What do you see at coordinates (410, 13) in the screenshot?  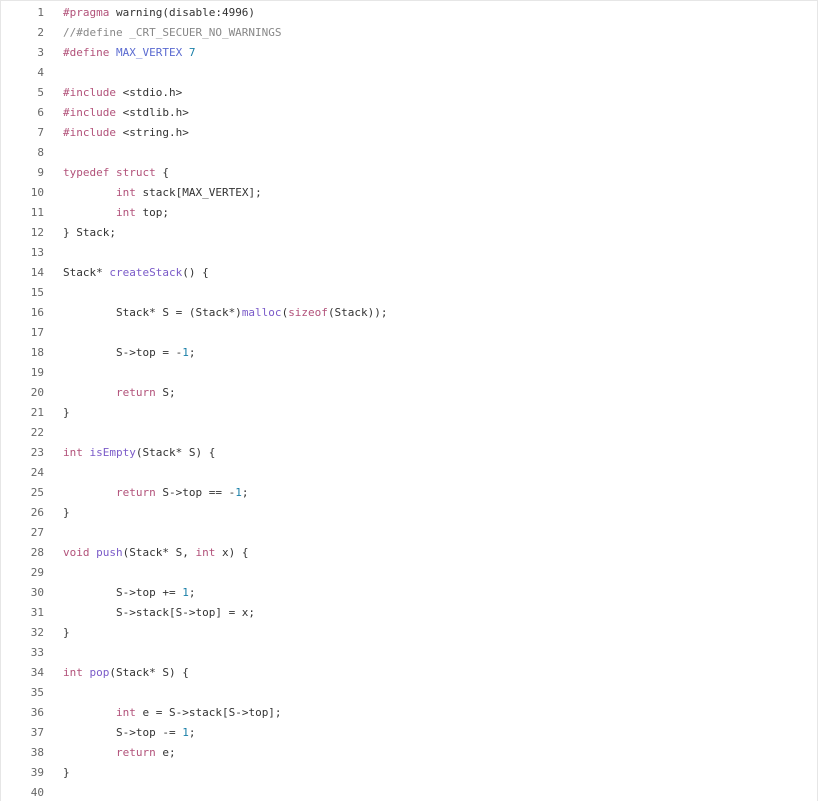 I see `code-line: 1 #pragma warning(disable:4996)` at bounding box center [410, 13].